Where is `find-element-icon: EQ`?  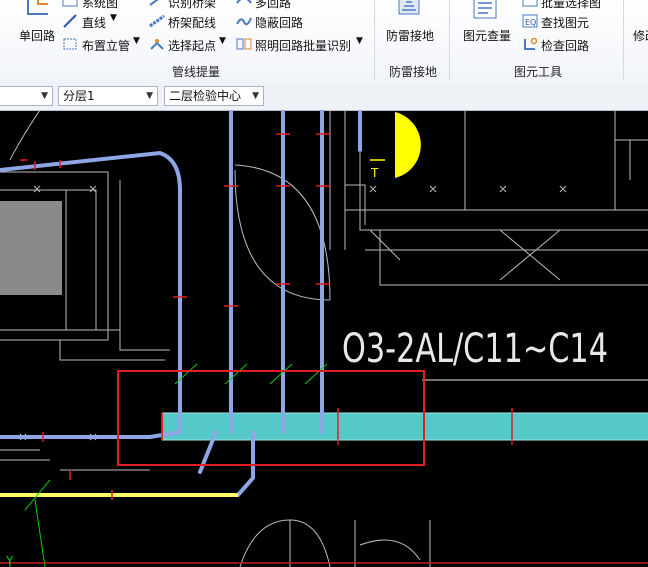 find-element-icon: EQ is located at coordinates (530, 21).